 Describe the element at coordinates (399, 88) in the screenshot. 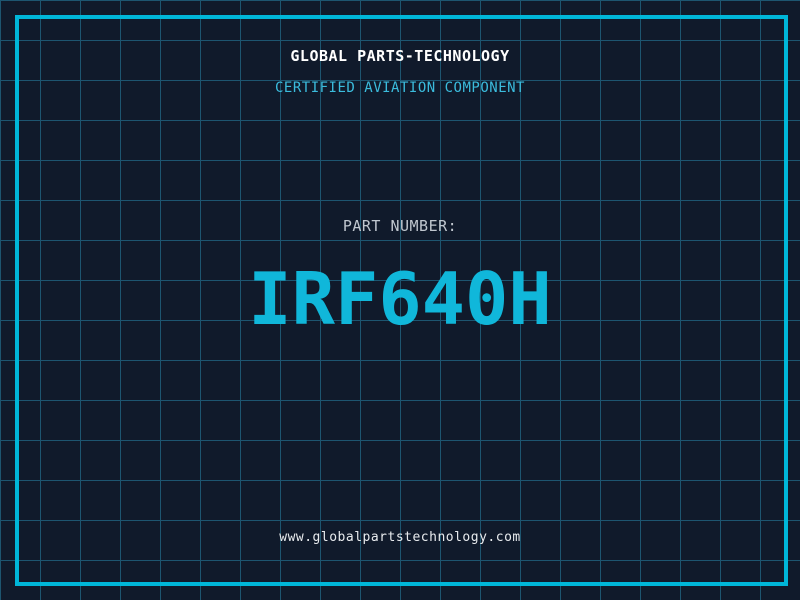

I see `certified-subtitle: CERTIFIED AVIATION COMPONENT` at that location.